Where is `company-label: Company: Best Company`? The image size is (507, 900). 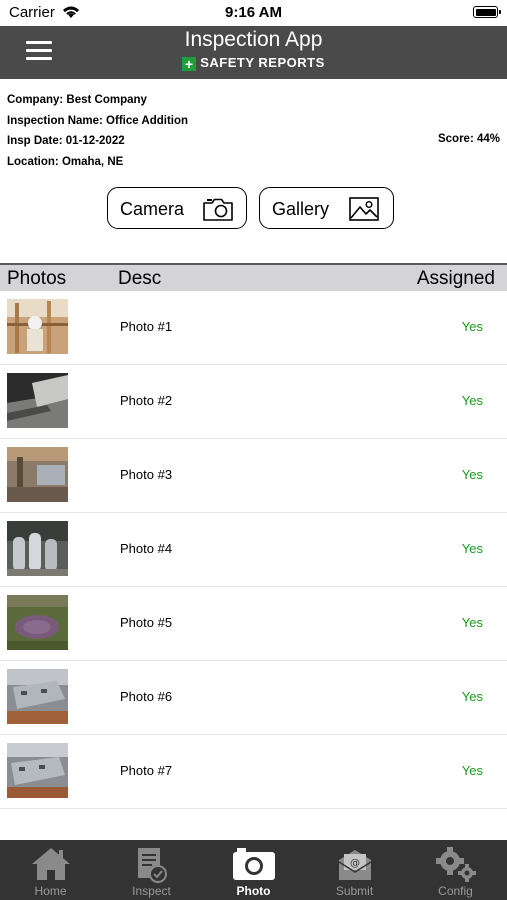
company-label: Company: Best Company is located at coordinates (77, 100).